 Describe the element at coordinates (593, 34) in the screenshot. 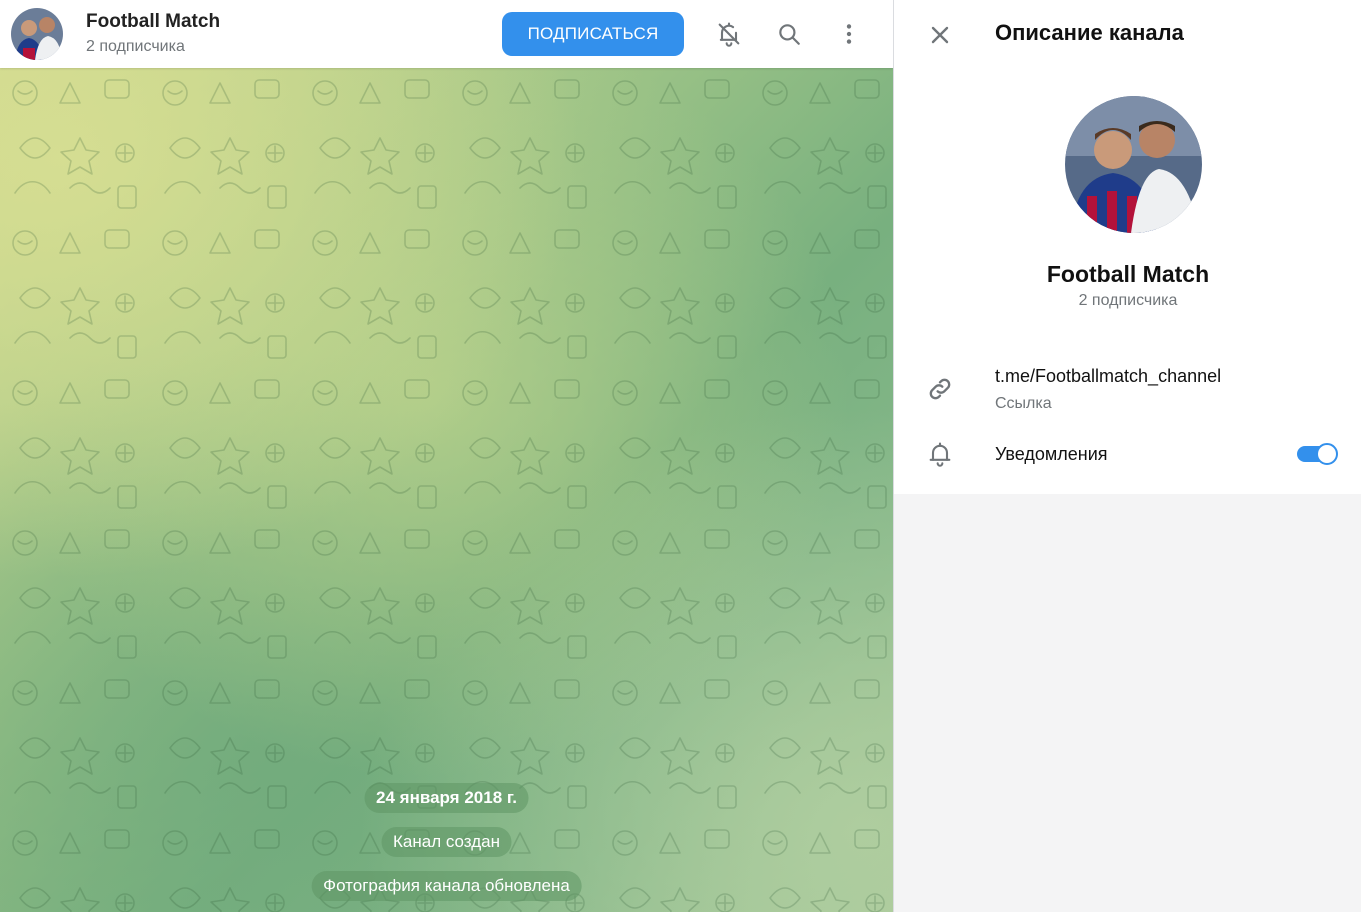

I see `subscribe-button: ПОДПИСАТЬСЯ` at that location.